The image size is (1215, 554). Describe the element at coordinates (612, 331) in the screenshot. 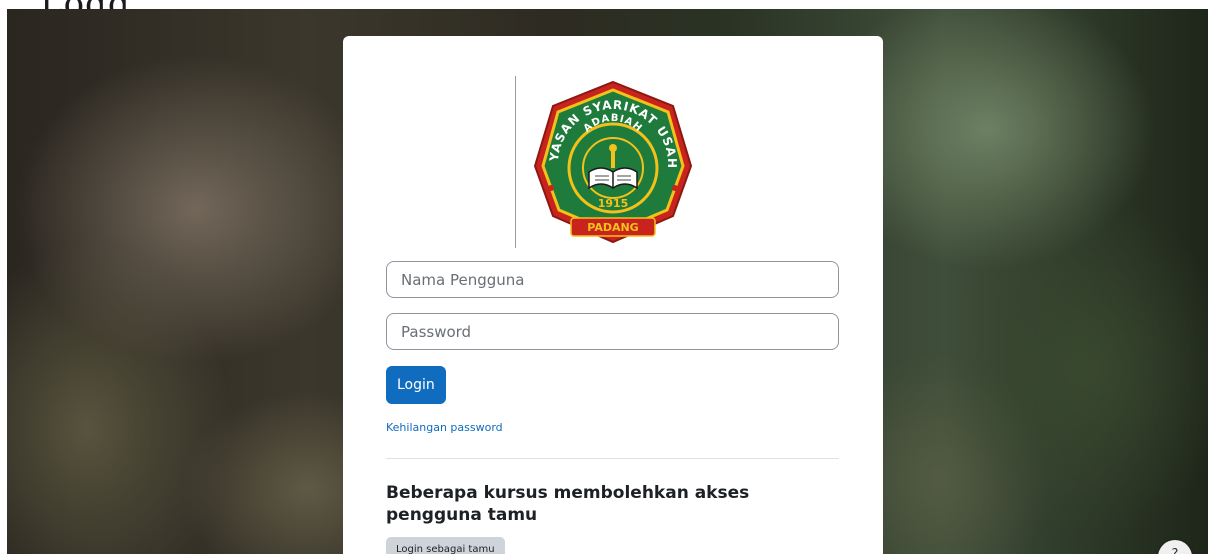

I see `password-input` at that location.